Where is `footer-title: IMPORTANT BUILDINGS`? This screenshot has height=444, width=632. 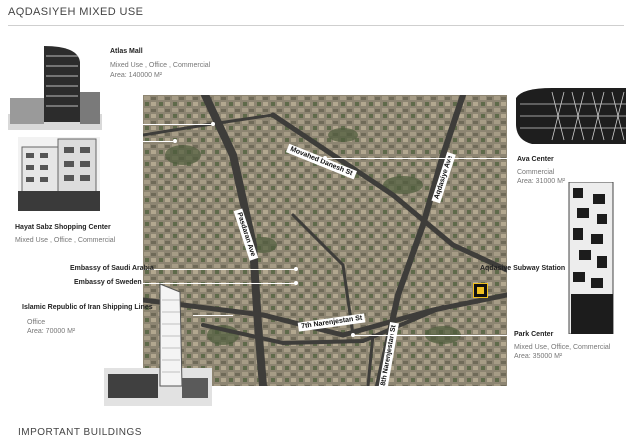
footer-title: IMPORTANT BUILDINGS is located at coordinates (80, 432).